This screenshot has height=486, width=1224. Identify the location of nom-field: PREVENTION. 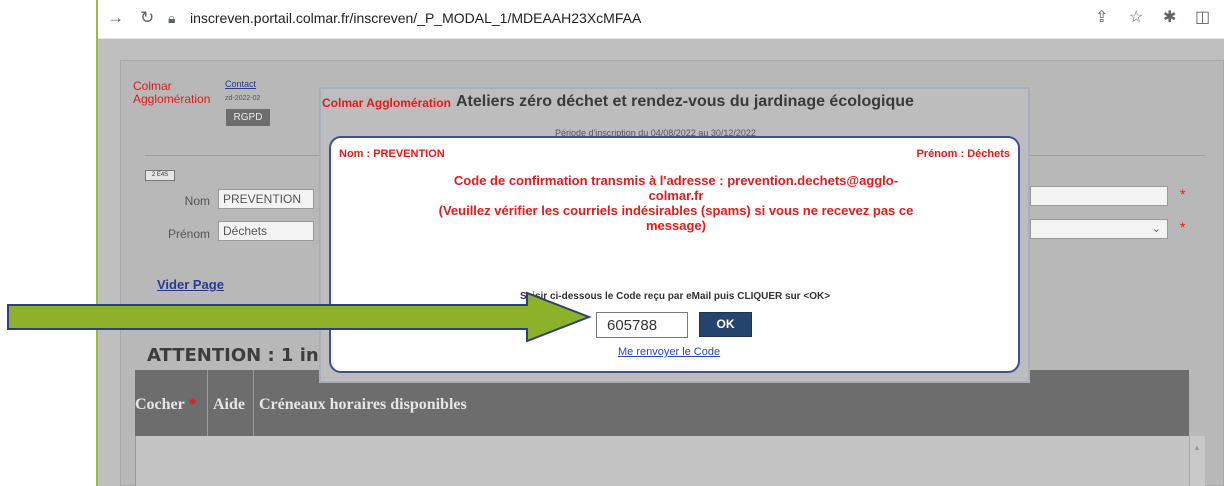
(266, 199).